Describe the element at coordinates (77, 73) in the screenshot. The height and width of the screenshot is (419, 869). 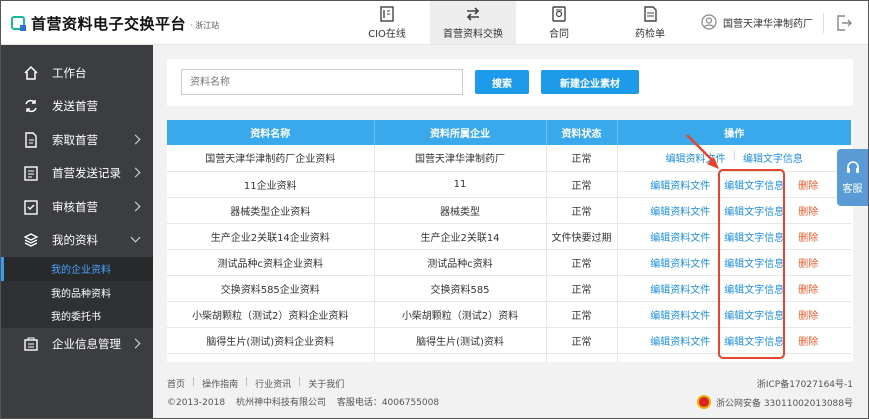
I see `sidebar-item-workbench: 工作台` at that location.